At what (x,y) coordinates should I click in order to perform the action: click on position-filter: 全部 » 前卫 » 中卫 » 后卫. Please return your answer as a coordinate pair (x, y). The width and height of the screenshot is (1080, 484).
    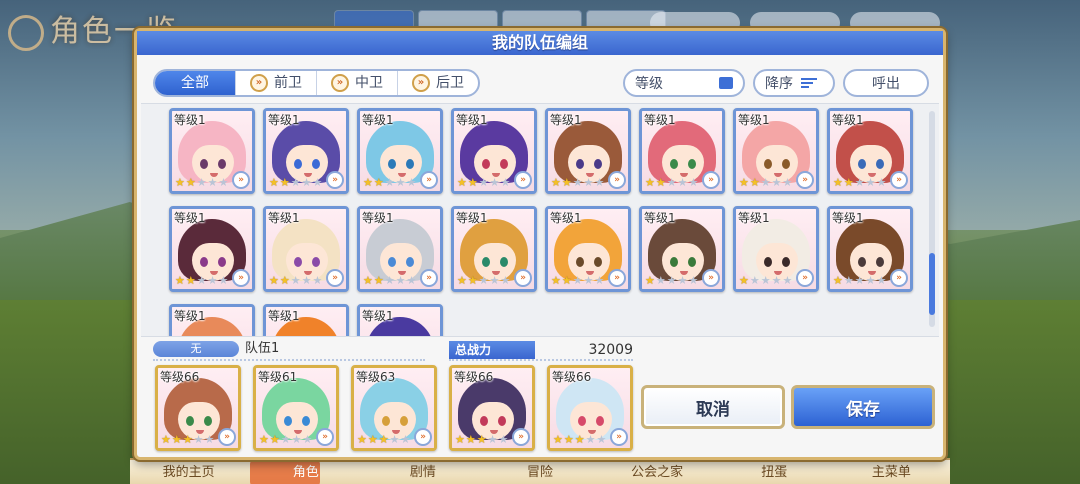
    Looking at the image, I should click on (316, 83).